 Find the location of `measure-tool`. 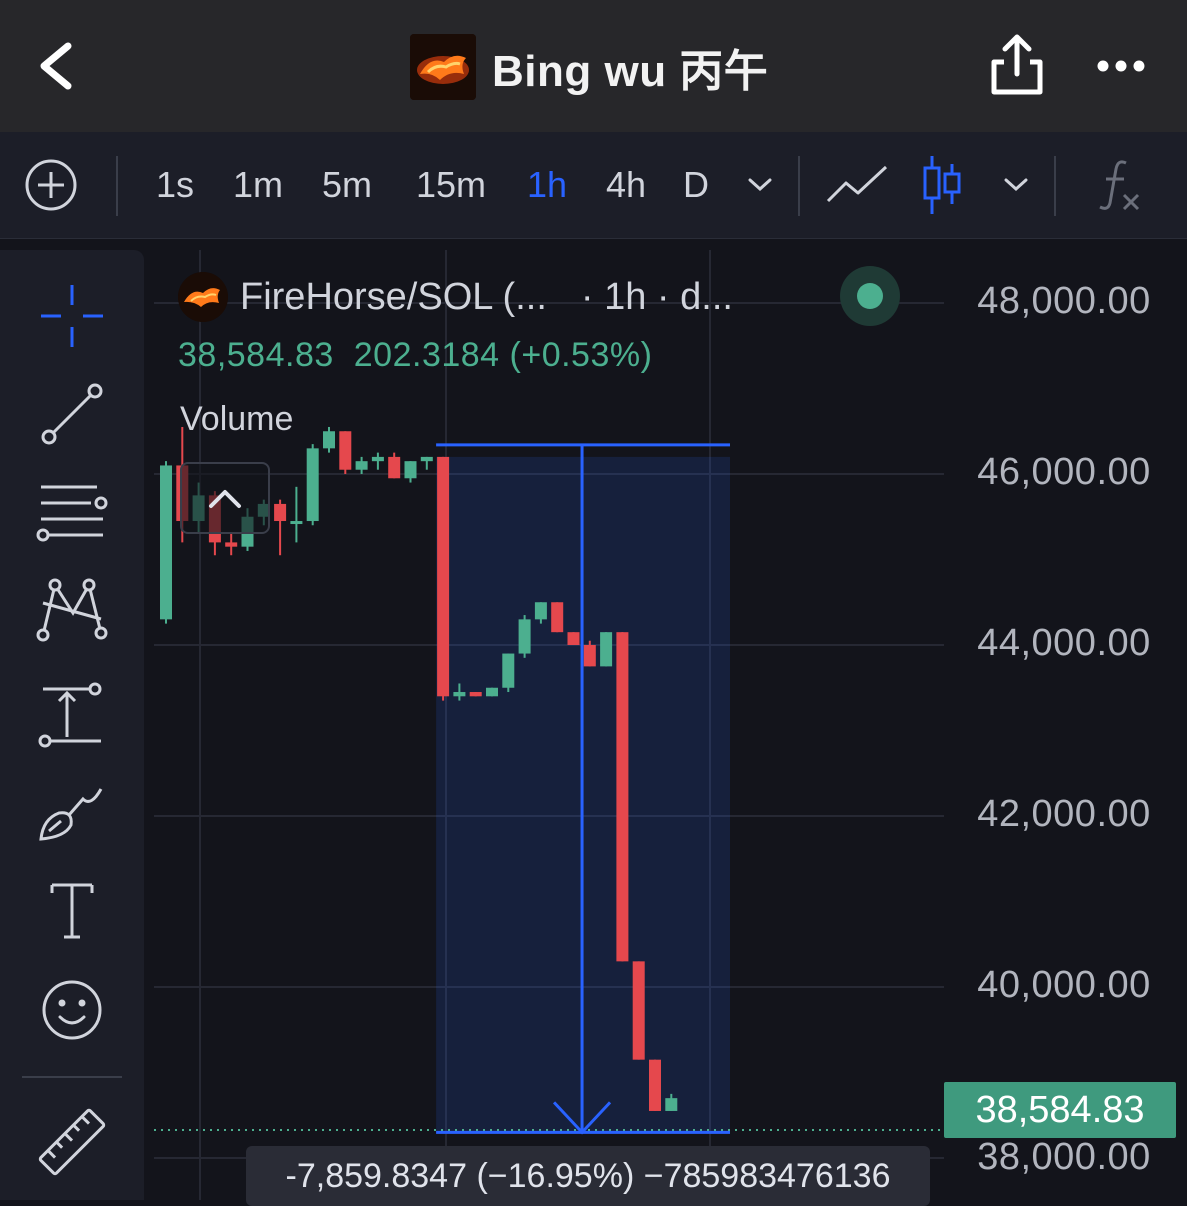

measure-tool is located at coordinates (72, 714).